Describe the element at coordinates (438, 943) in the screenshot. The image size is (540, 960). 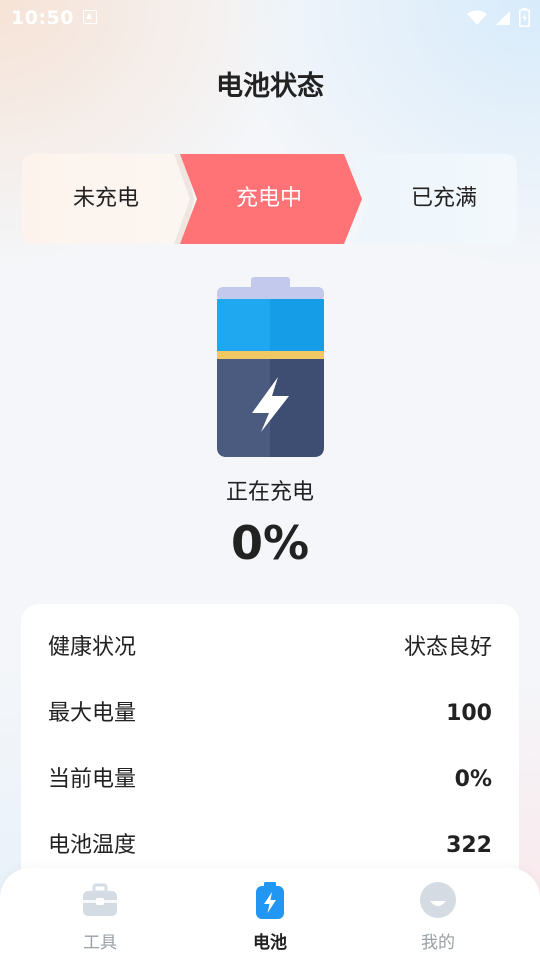
I see `nav-label: 我的` at that location.